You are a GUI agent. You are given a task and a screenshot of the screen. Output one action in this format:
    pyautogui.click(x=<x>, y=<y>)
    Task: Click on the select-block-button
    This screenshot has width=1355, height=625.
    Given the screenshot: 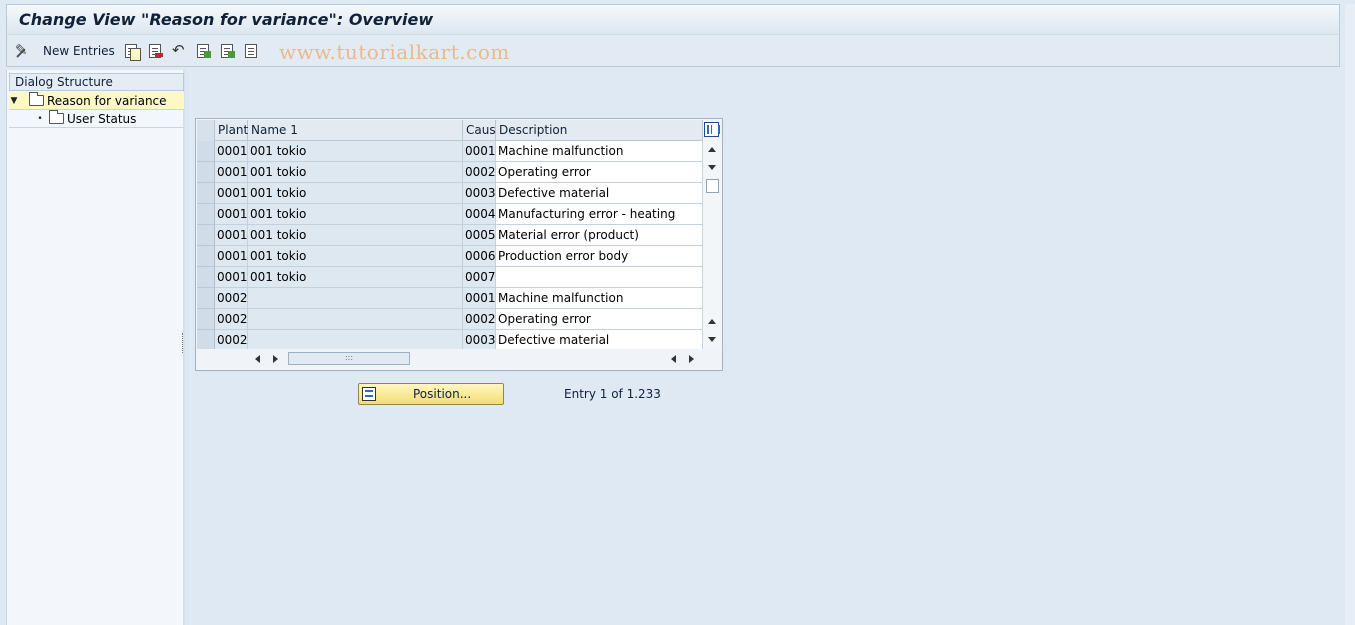 What is the action you would take?
    pyautogui.click(x=227, y=51)
    